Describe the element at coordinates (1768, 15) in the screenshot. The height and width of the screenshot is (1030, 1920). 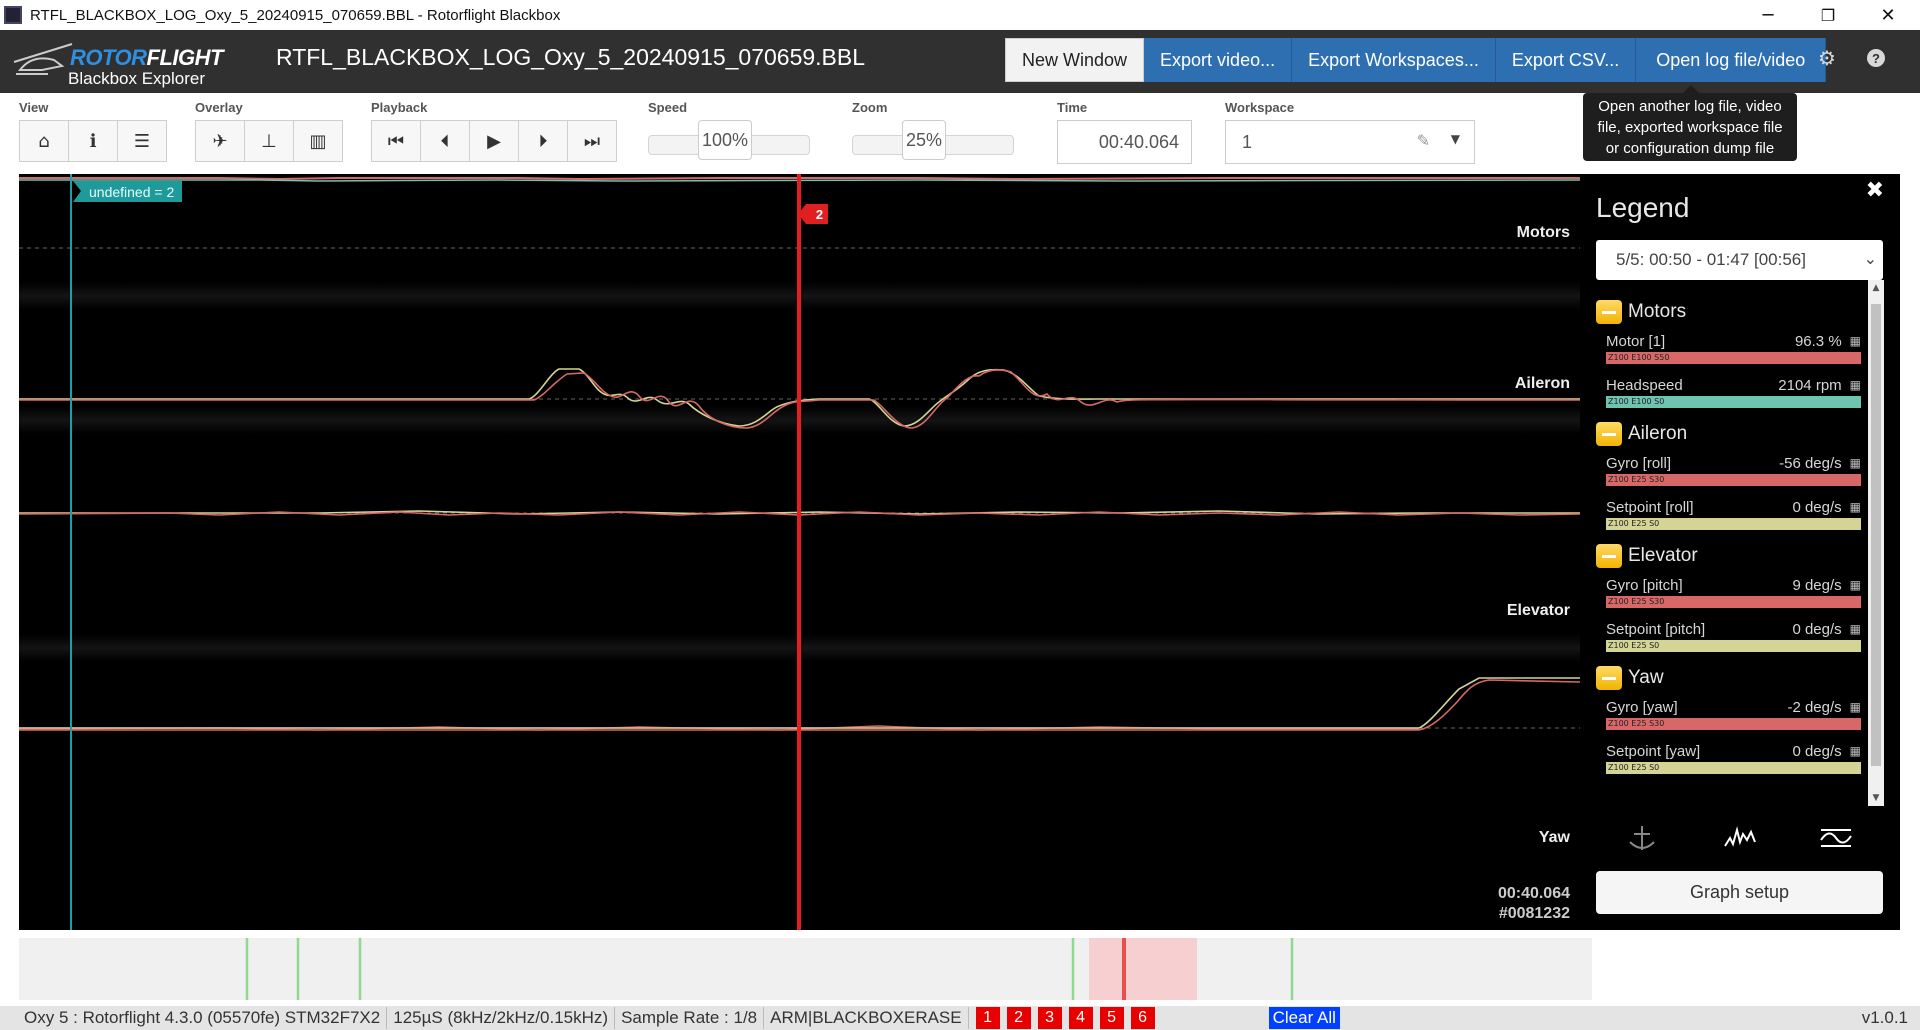
I see `minimize-button: ─` at that location.